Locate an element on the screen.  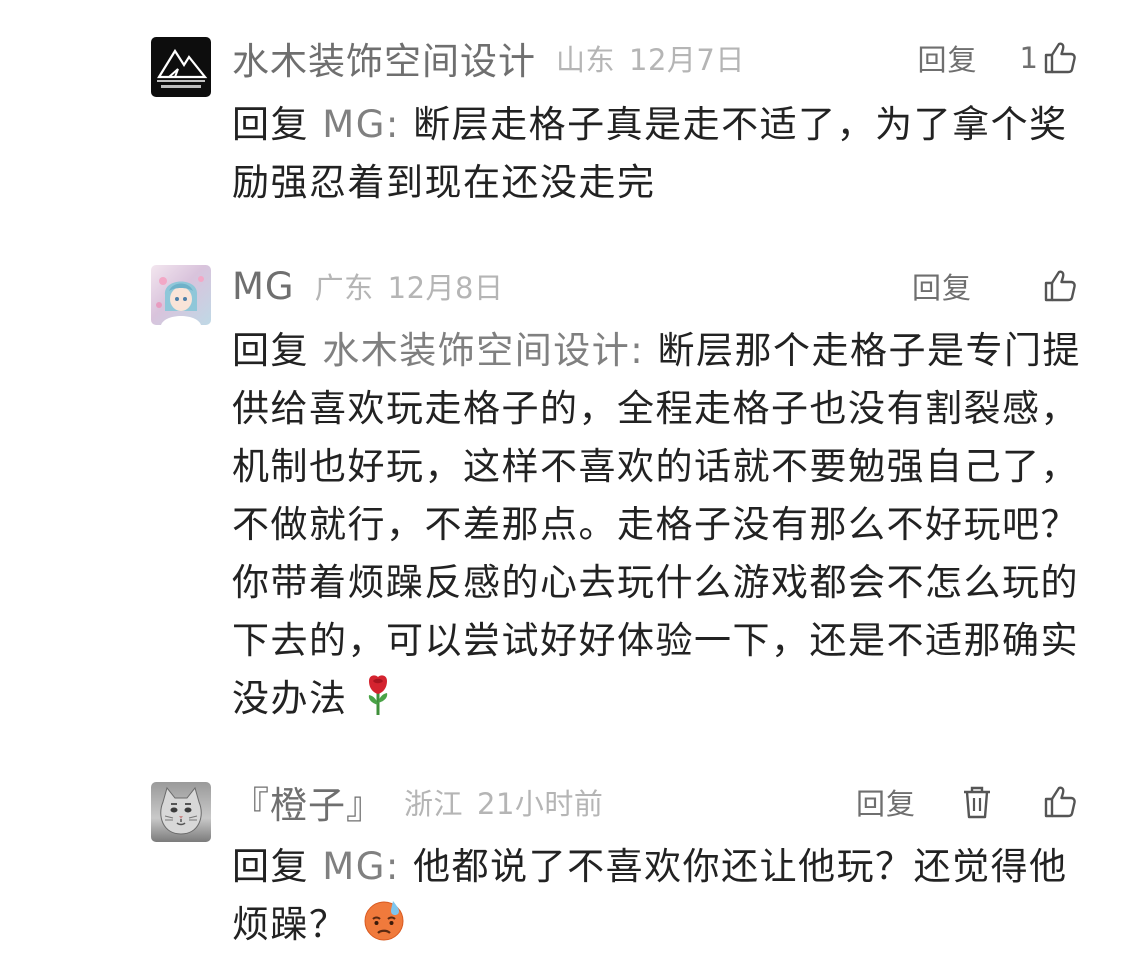
comment-header: 水木装饰空间设计 山东 12月7日 is located at coordinates (488, 58).